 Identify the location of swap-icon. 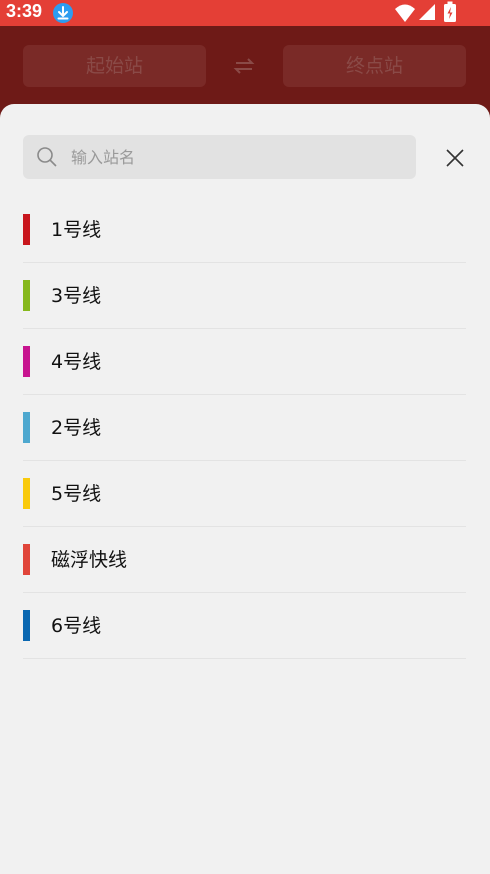
(244, 66).